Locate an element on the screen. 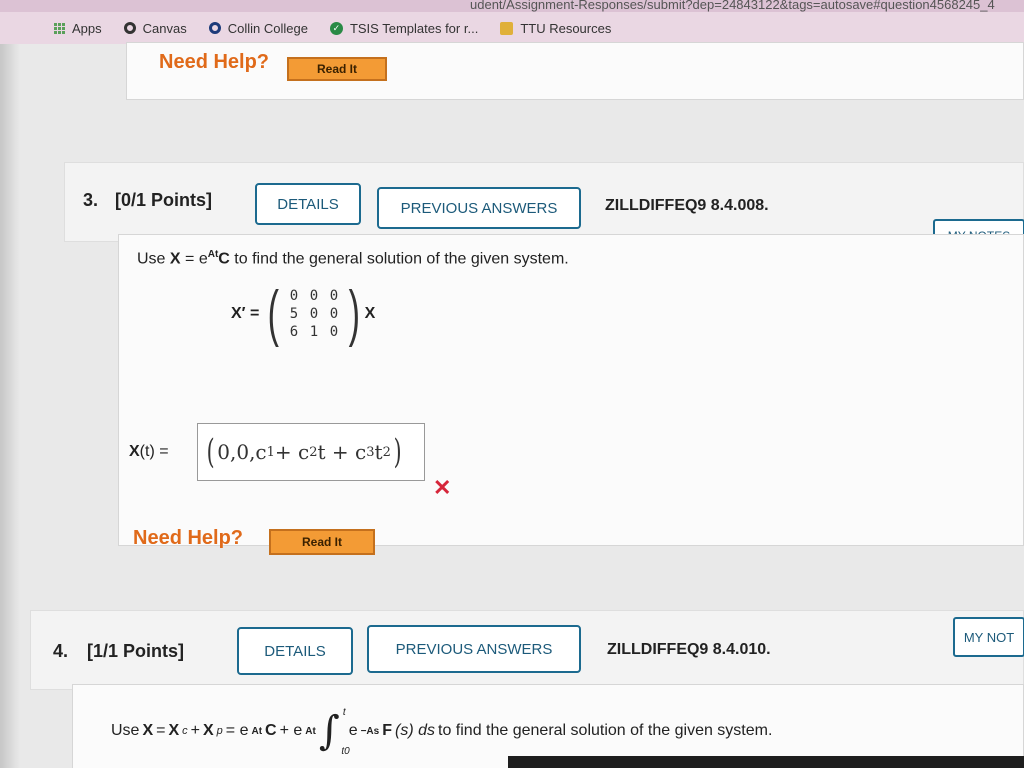  statement-sub: p is located at coordinates (219, 731).